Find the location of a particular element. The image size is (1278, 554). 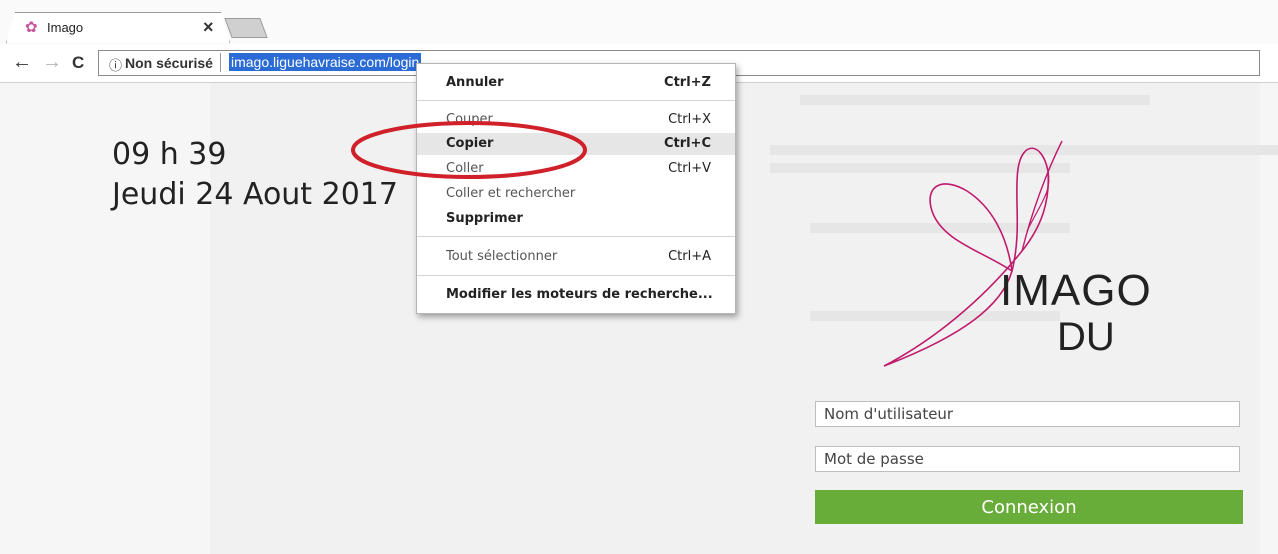

clock-date: Jeudi 24 Aout 2017 is located at coordinates (255, 194).